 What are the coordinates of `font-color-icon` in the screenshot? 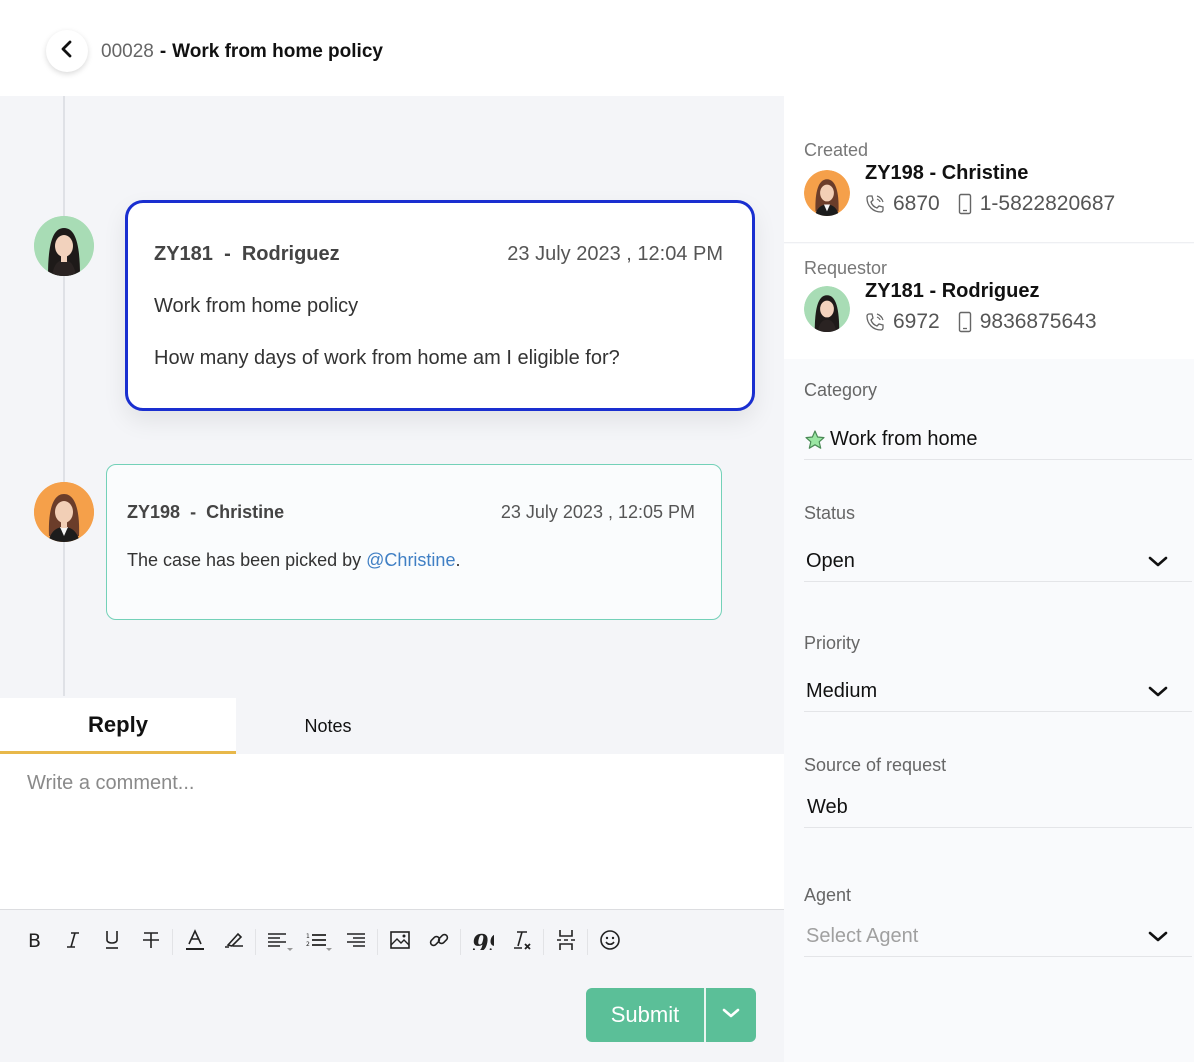 It's located at (195, 942).